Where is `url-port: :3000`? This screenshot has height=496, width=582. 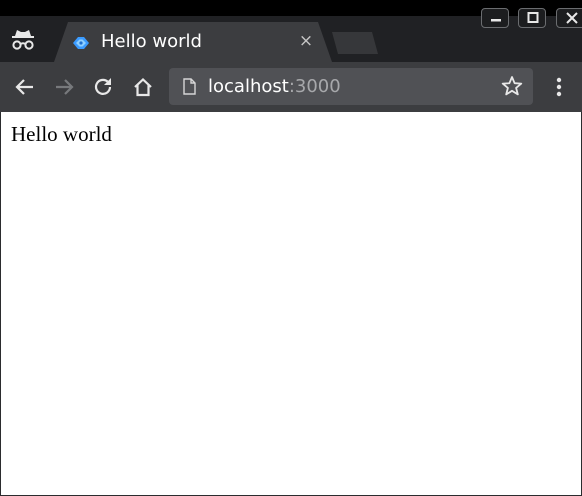
url-port: :3000 is located at coordinates (314, 86).